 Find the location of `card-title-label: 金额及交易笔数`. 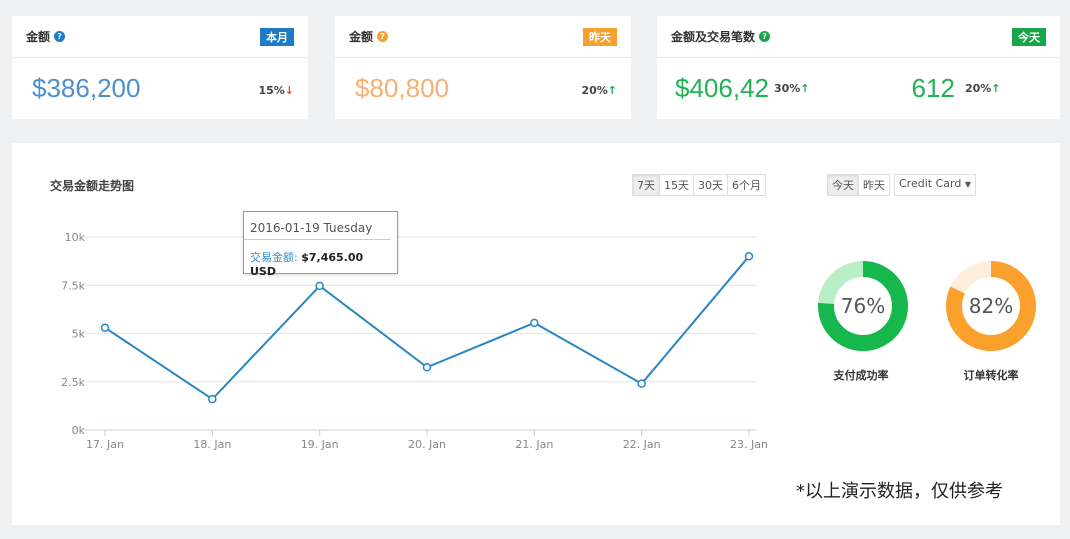

card-title-label: 金额及交易笔数 is located at coordinates (713, 37).